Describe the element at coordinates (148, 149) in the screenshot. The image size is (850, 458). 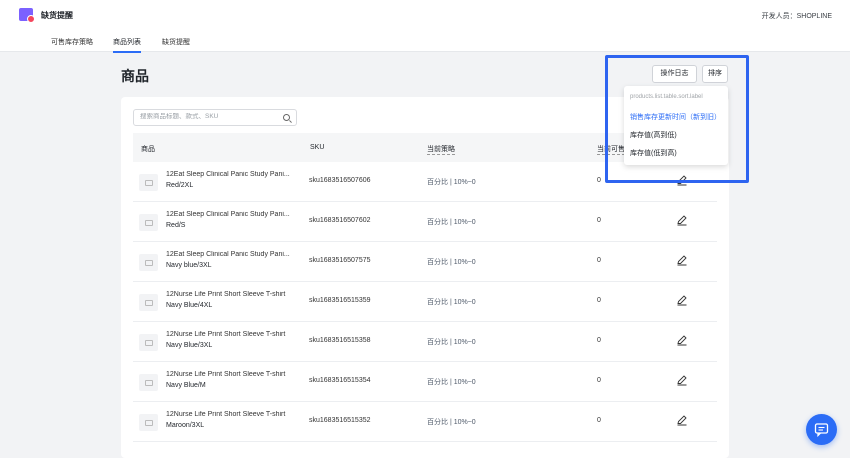
I see `header-product: 商品` at that location.